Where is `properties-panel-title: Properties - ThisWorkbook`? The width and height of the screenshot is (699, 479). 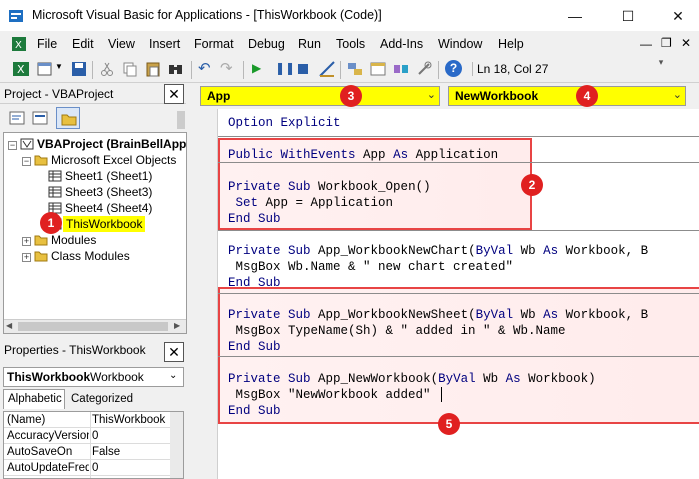 properties-panel-title: Properties - ThisWorkbook is located at coordinates (75, 350).